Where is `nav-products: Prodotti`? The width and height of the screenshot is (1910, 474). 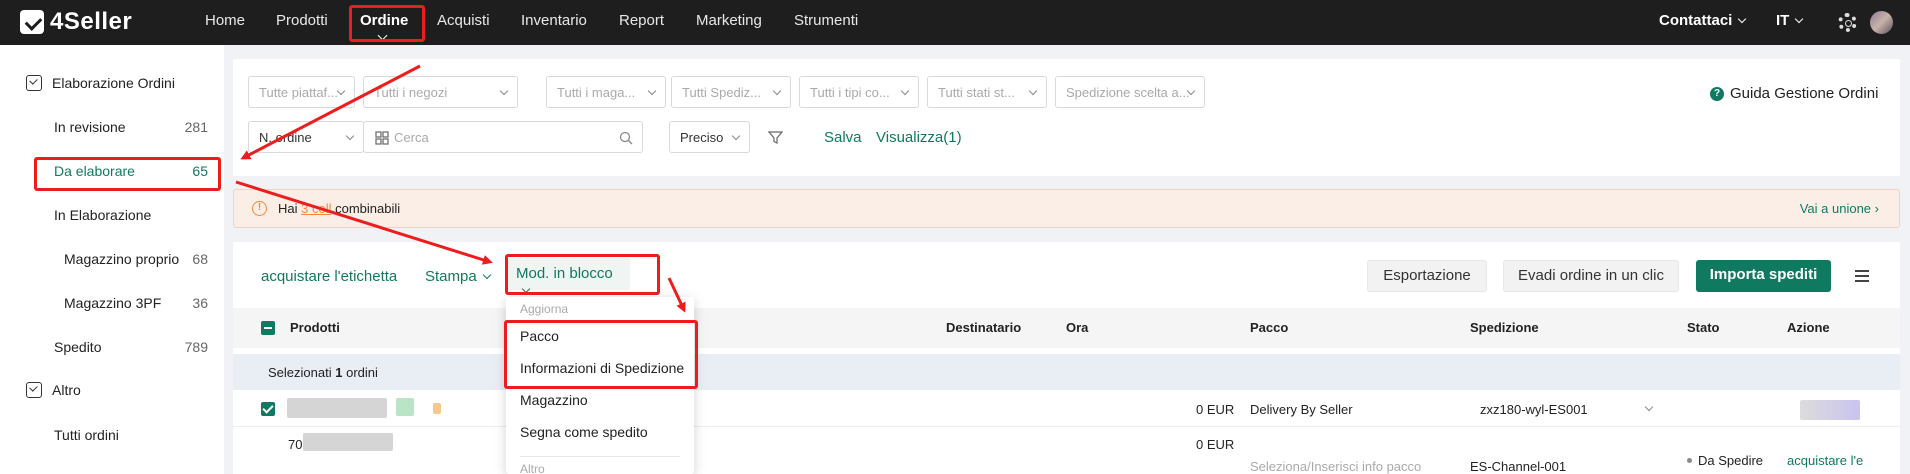
nav-products: Prodotti is located at coordinates (302, 20).